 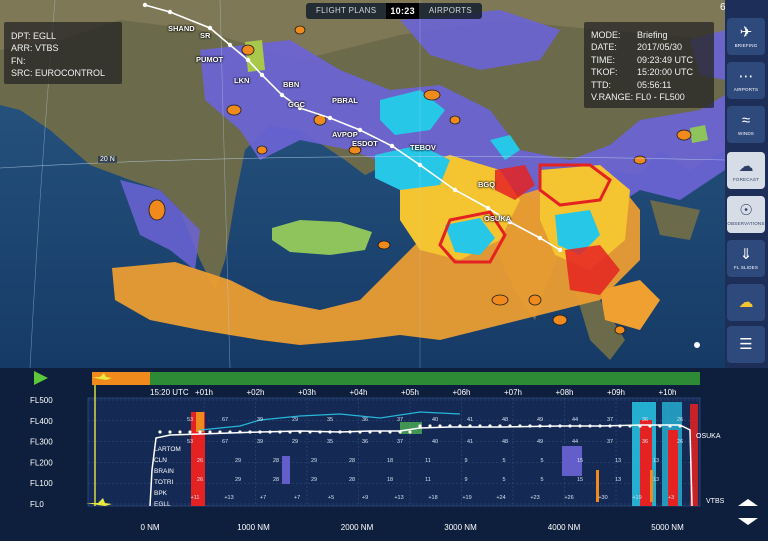 I want to click on sidebar-item-forecast: ☁ FORECAST, so click(x=746, y=170).